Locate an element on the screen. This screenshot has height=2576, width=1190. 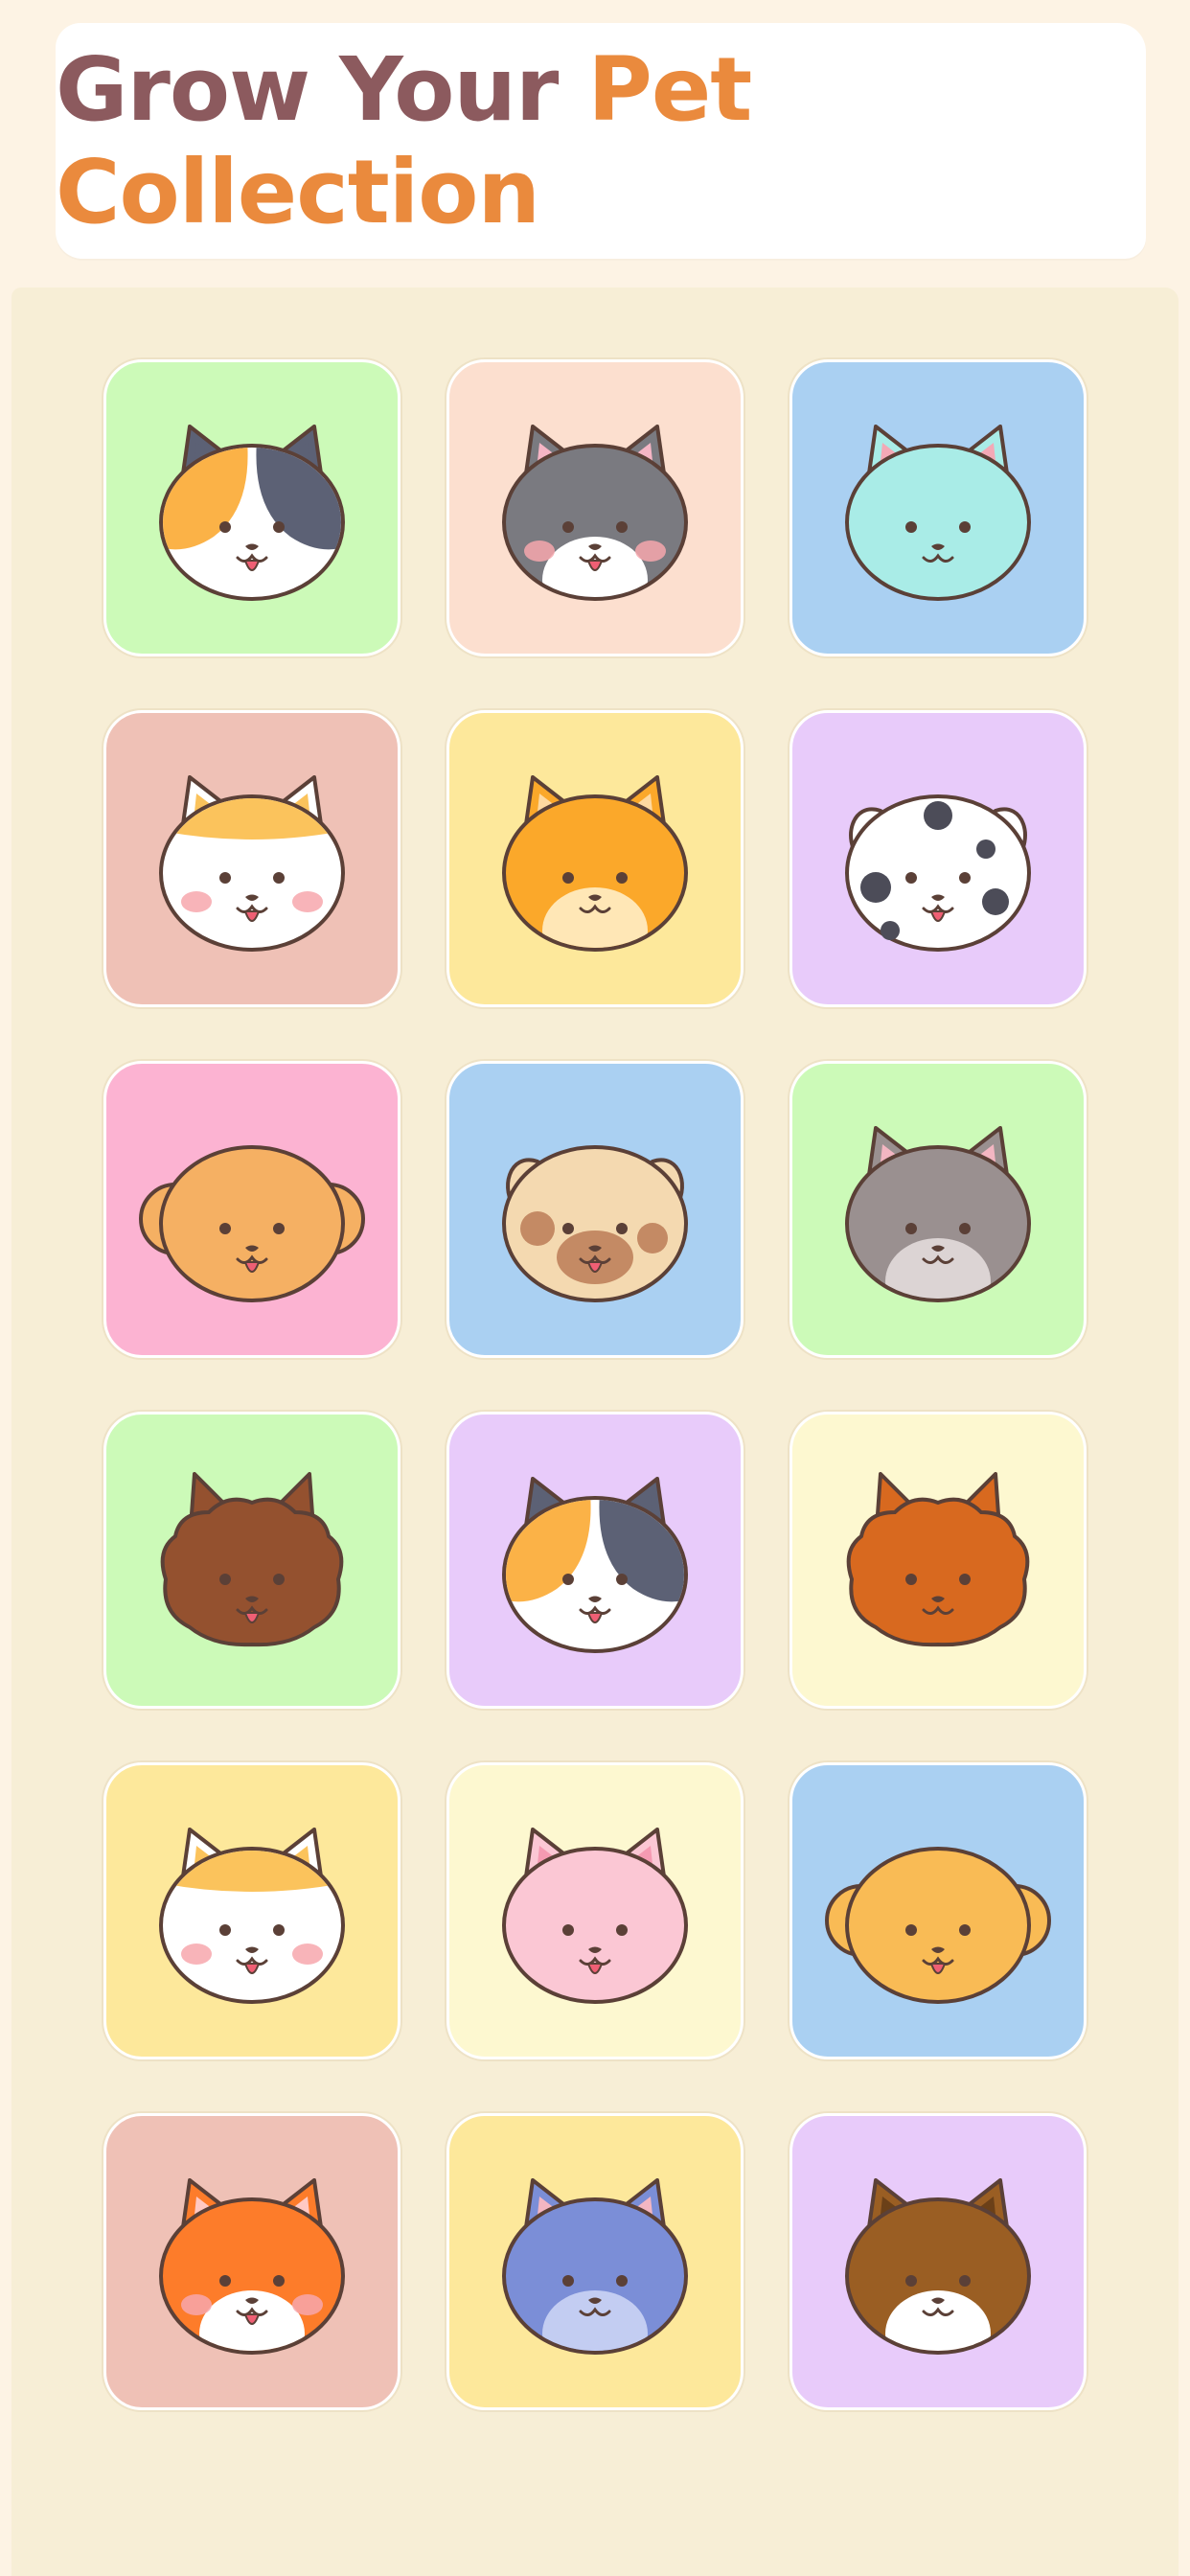
title-part-1: Grow Your is located at coordinates (322, 89).